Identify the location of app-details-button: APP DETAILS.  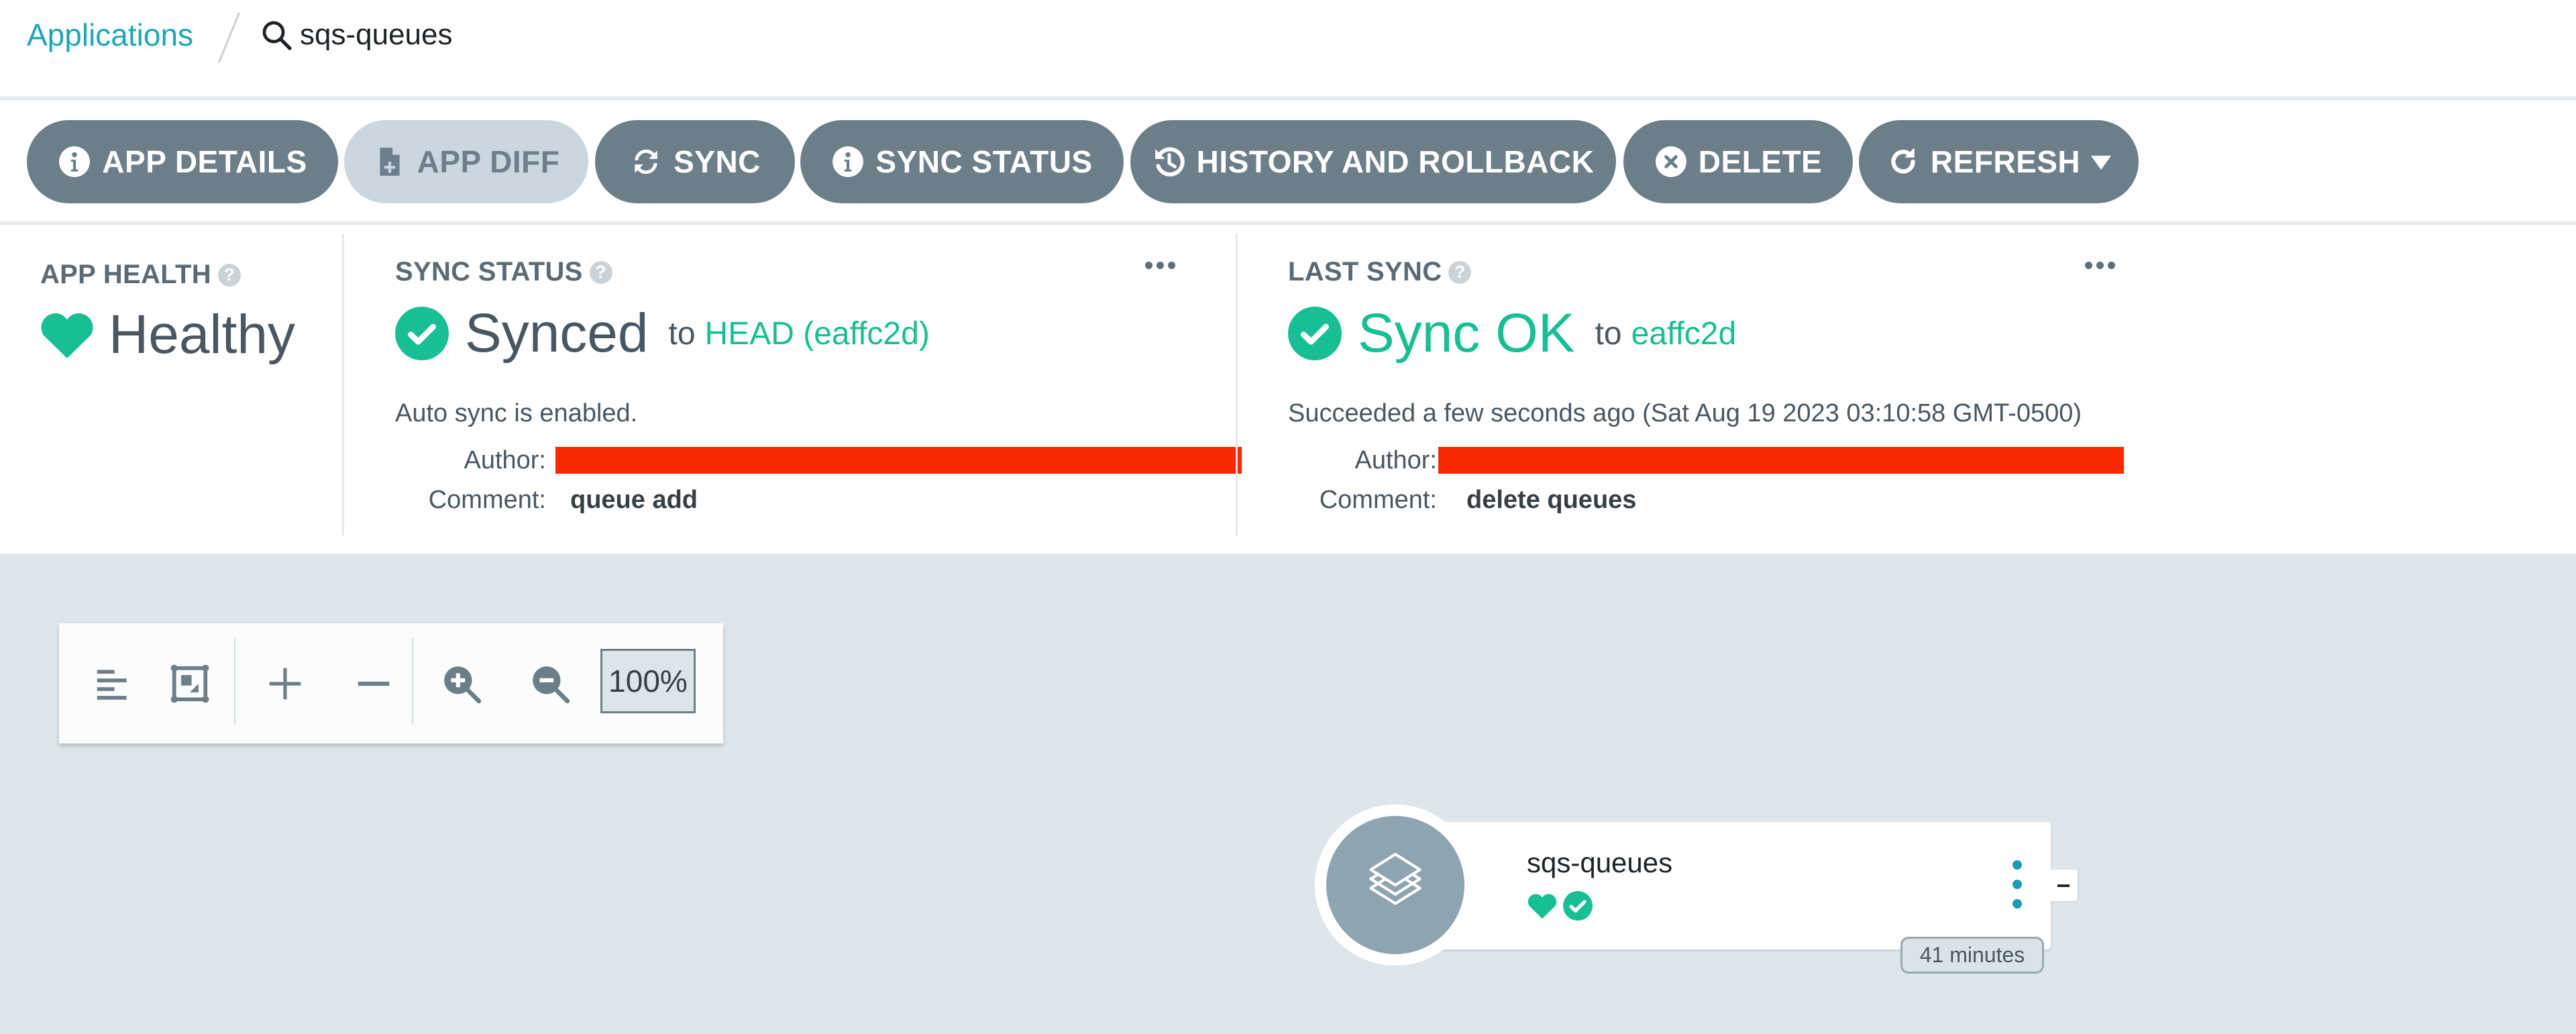
(182, 161).